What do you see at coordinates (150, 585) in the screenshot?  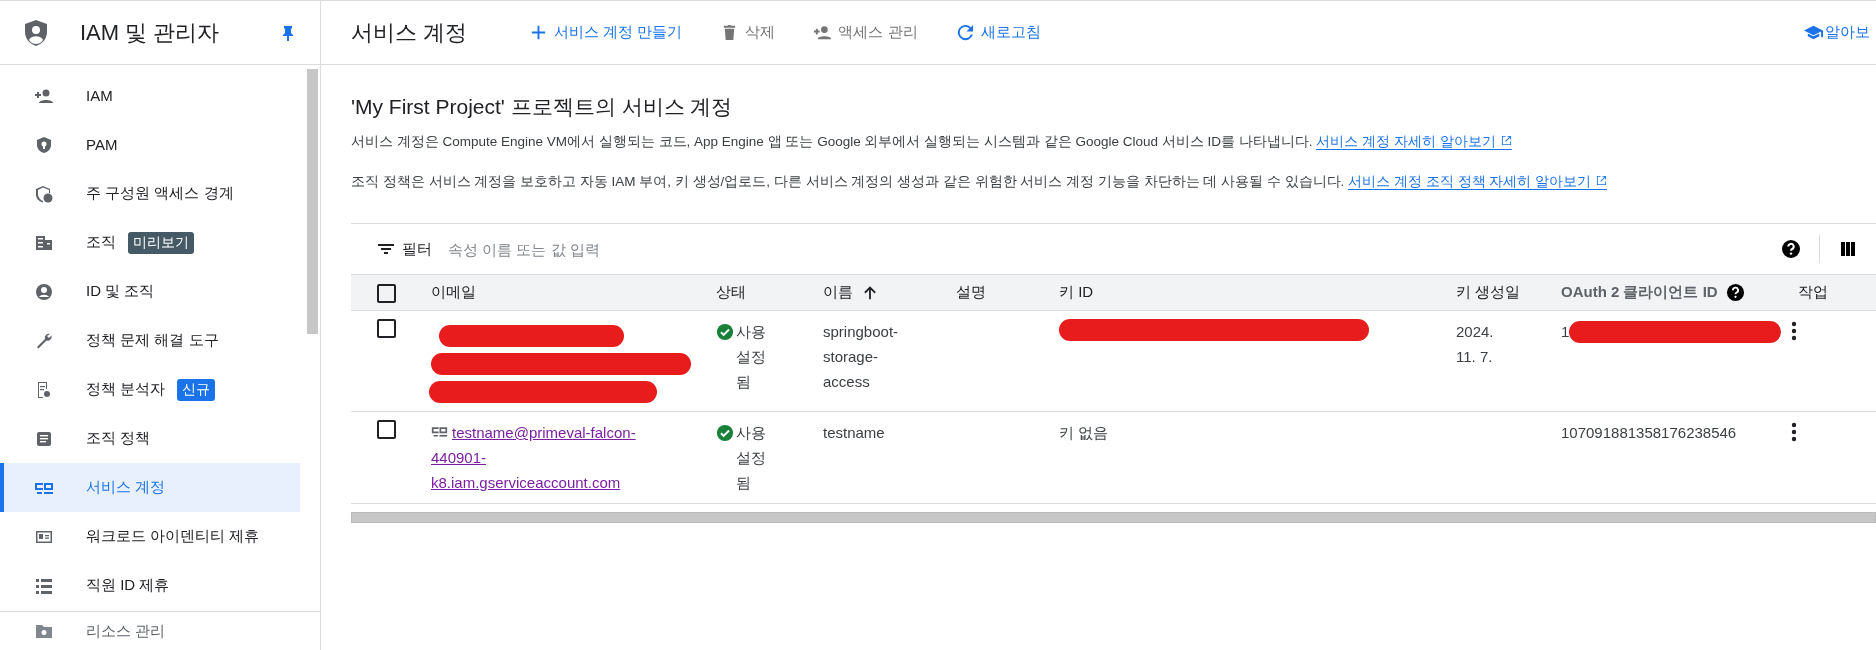 I see `sidebar-item: 직원 ID 제휴` at bounding box center [150, 585].